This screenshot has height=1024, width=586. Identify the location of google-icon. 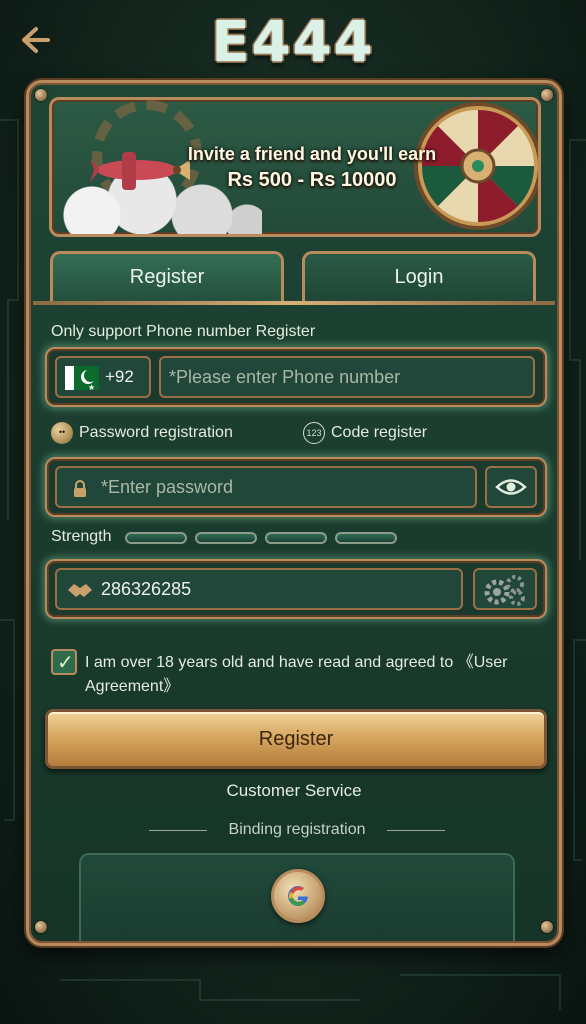
(298, 896).